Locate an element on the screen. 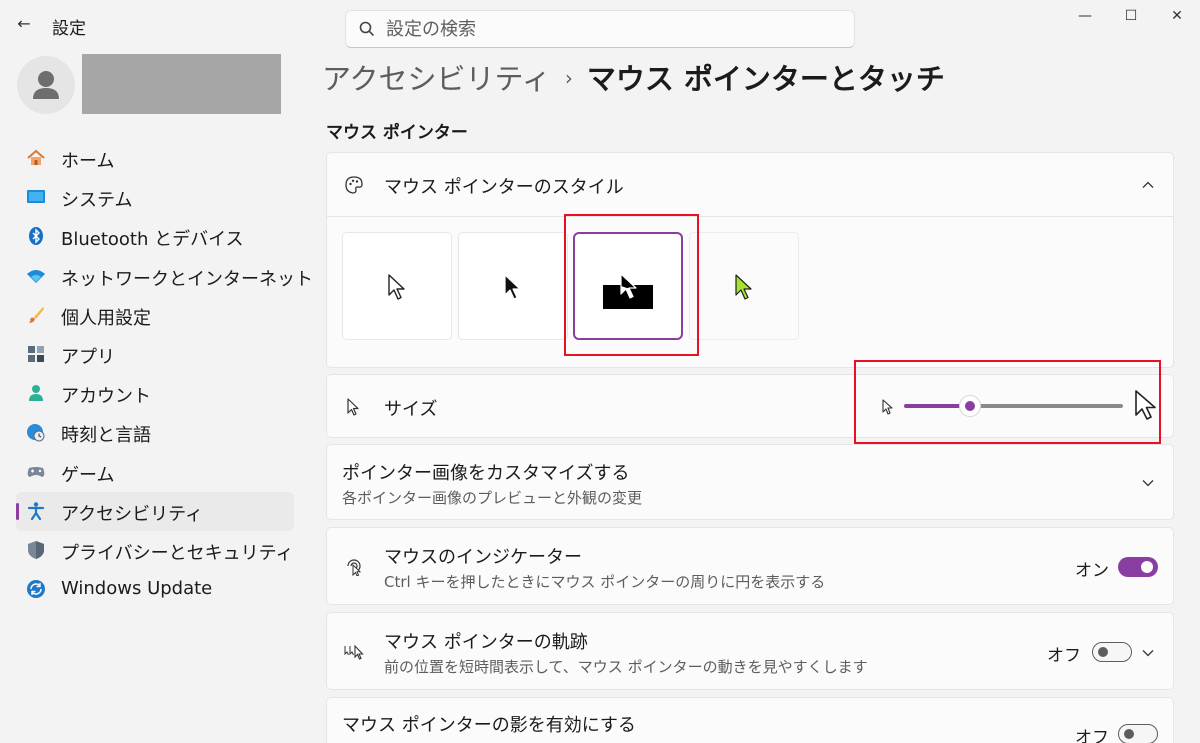  sidebar-item-time-language: 時刻と言語 is located at coordinates (155, 432).